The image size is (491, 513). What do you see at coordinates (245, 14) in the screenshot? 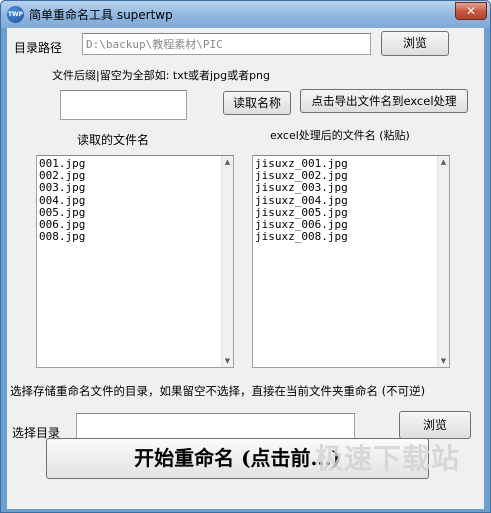
I see `title-bar: TWP 简单重命名工具 supertwp ✕` at bounding box center [245, 14].